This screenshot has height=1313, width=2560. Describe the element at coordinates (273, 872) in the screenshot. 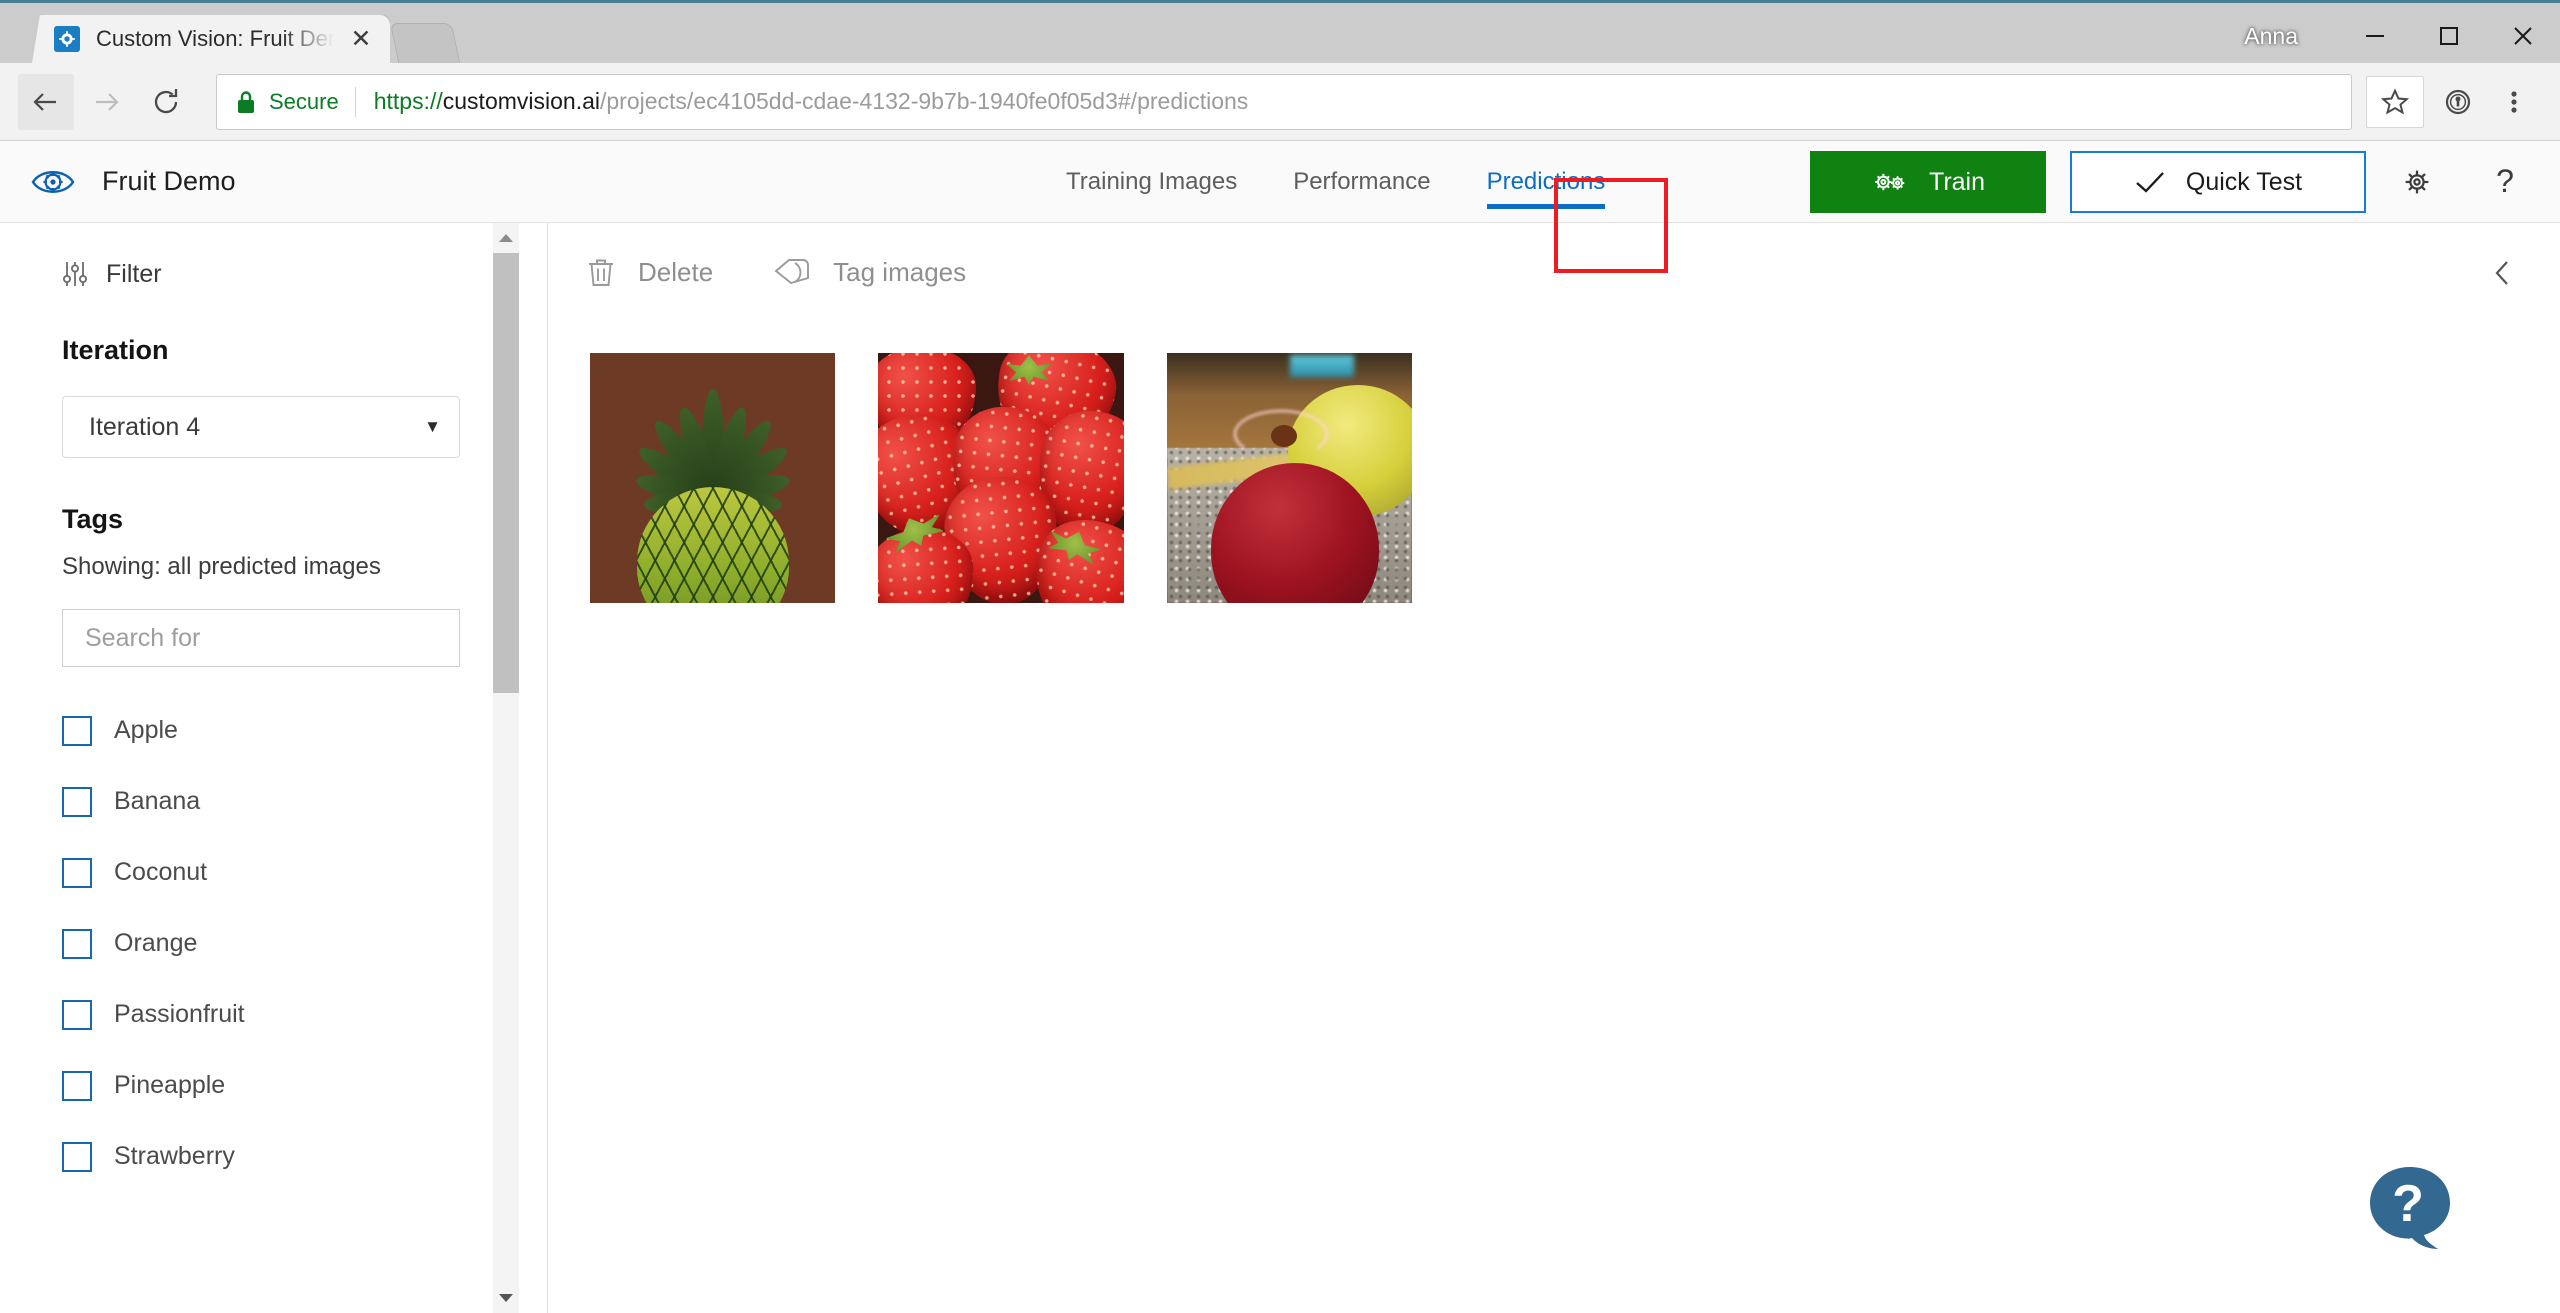

I see `tag-item-coconut: Coconut` at that location.